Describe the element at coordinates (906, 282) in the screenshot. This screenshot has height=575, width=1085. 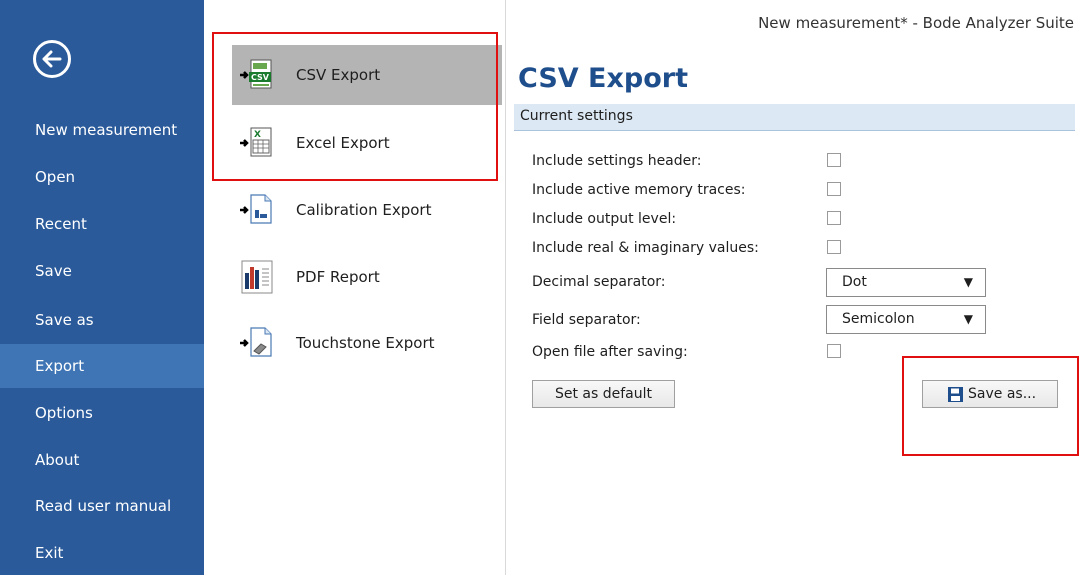
I see `decimal-separator-select: Dot ▼` at that location.